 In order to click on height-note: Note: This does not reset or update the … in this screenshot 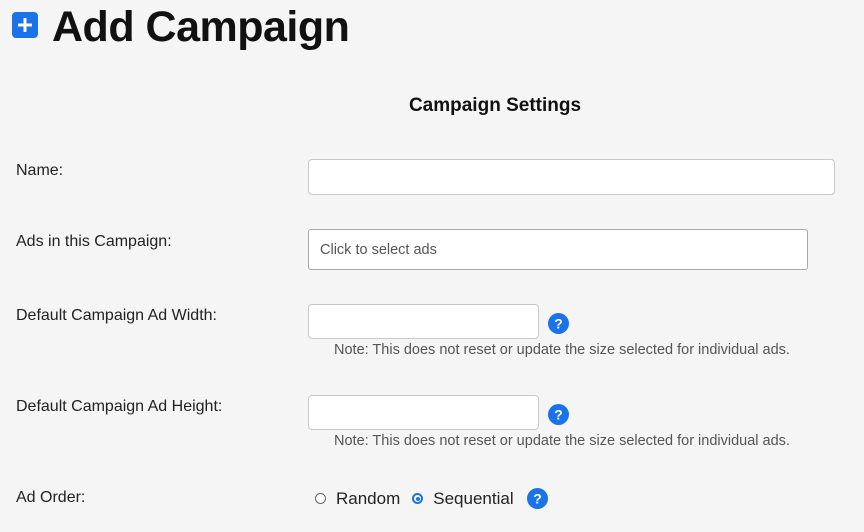, I will do `click(562, 441)`.